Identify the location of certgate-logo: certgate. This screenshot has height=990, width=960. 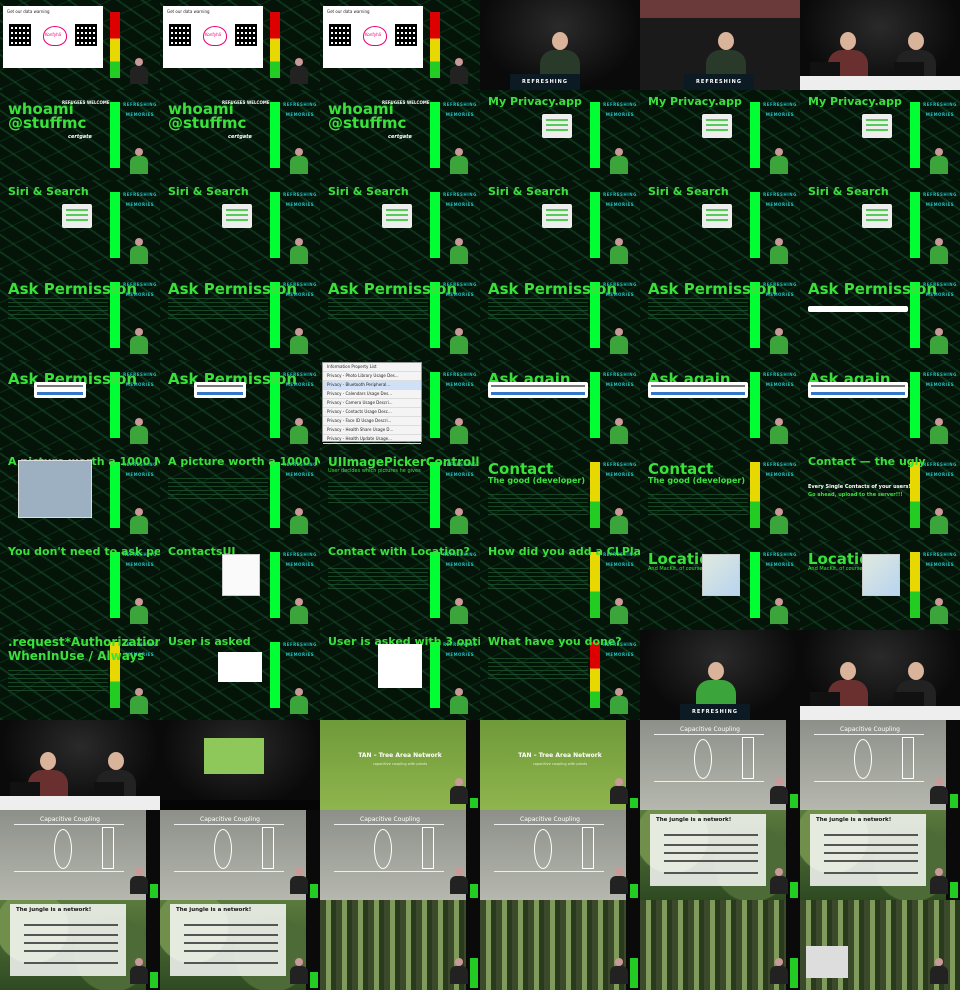
(240, 137).